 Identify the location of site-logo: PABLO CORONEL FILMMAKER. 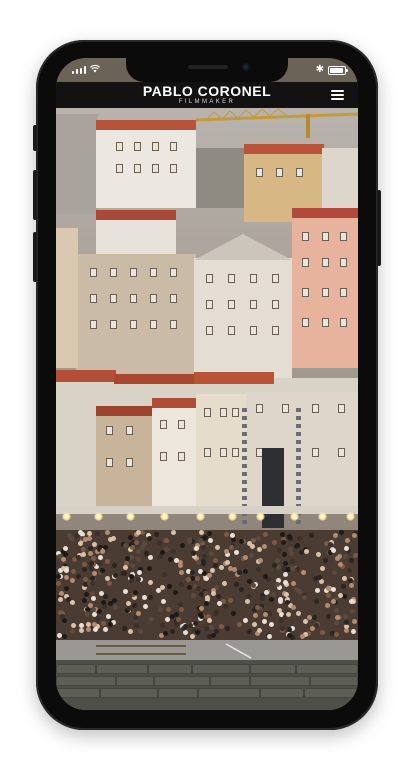
(207, 95).